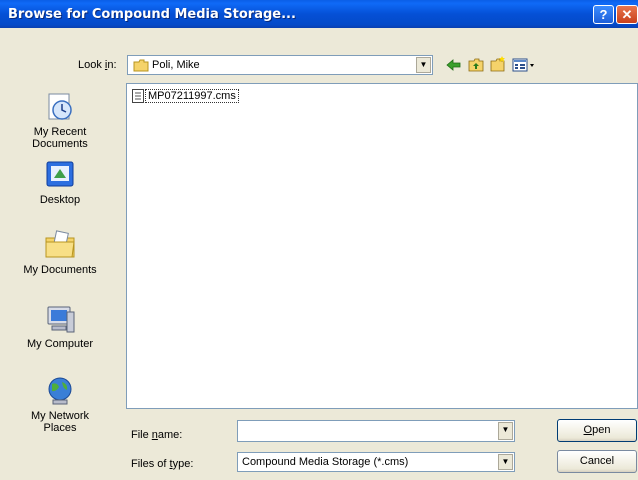  I want to click on open-button: Open, so click(597, 430).